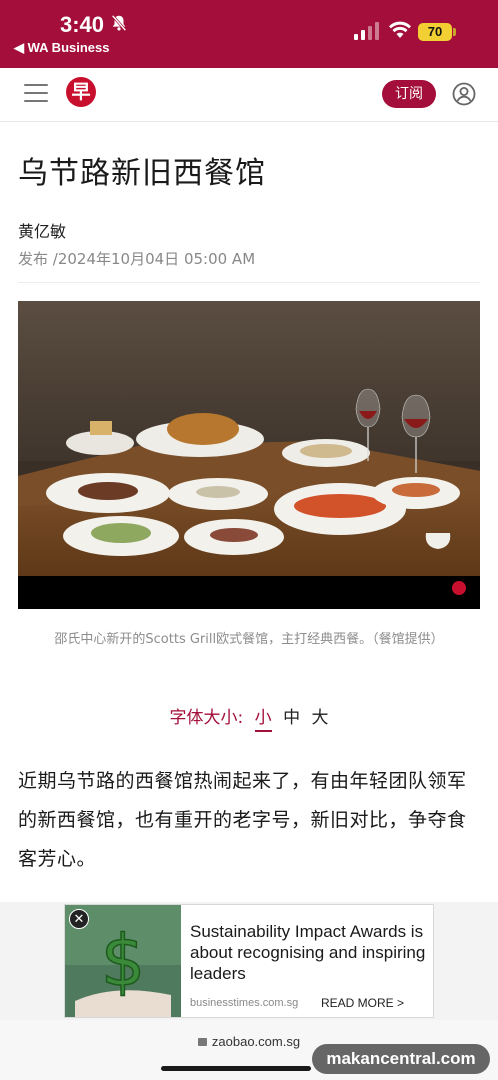  I want to click on font-size-label: 字体大小:, so click(206, 718).